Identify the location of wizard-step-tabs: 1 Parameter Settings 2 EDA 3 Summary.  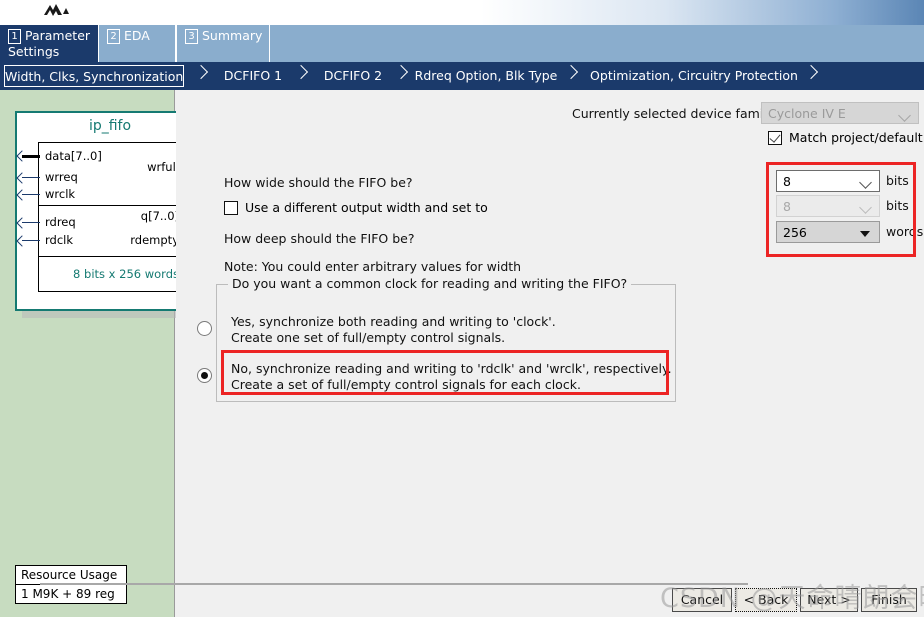
(462, 43).